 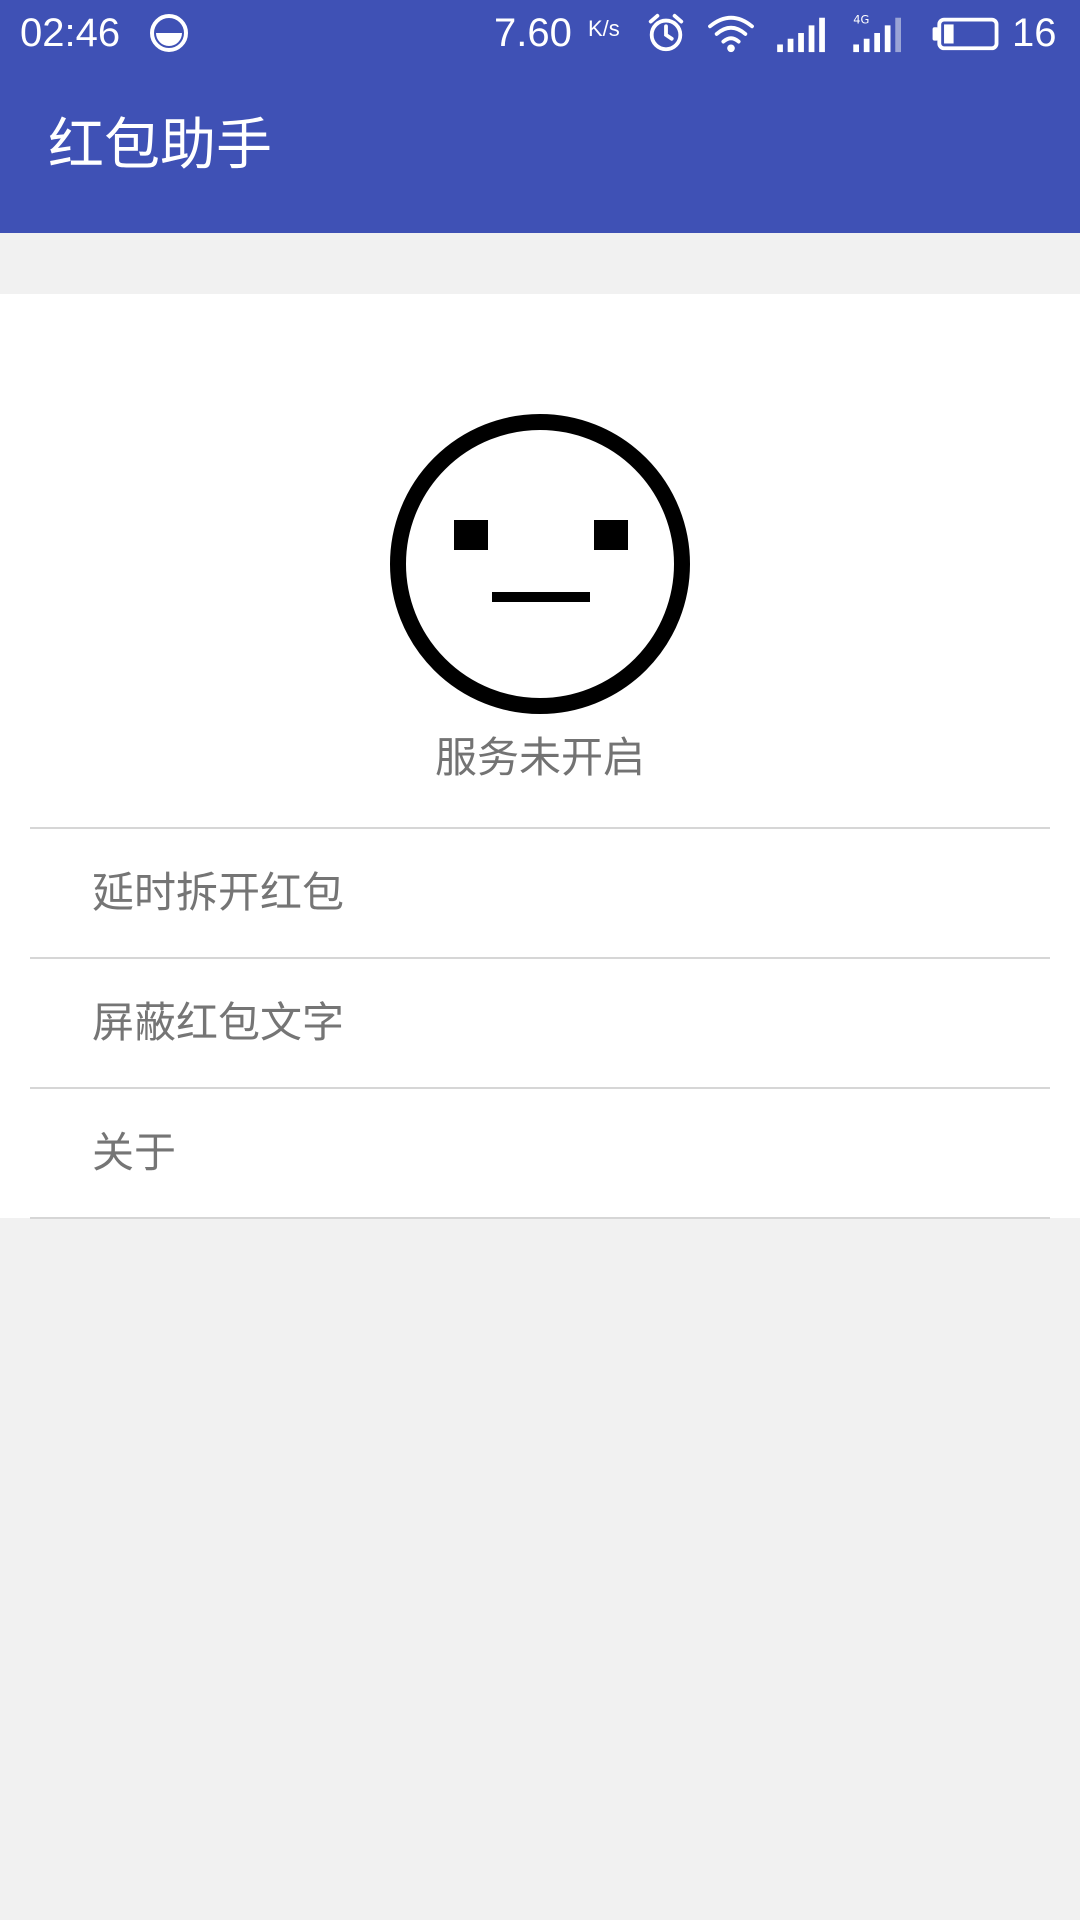 What do you see at coordinates (540, 1218) in the screenshot?
I see `divider` at bounding box center [540, 1218].